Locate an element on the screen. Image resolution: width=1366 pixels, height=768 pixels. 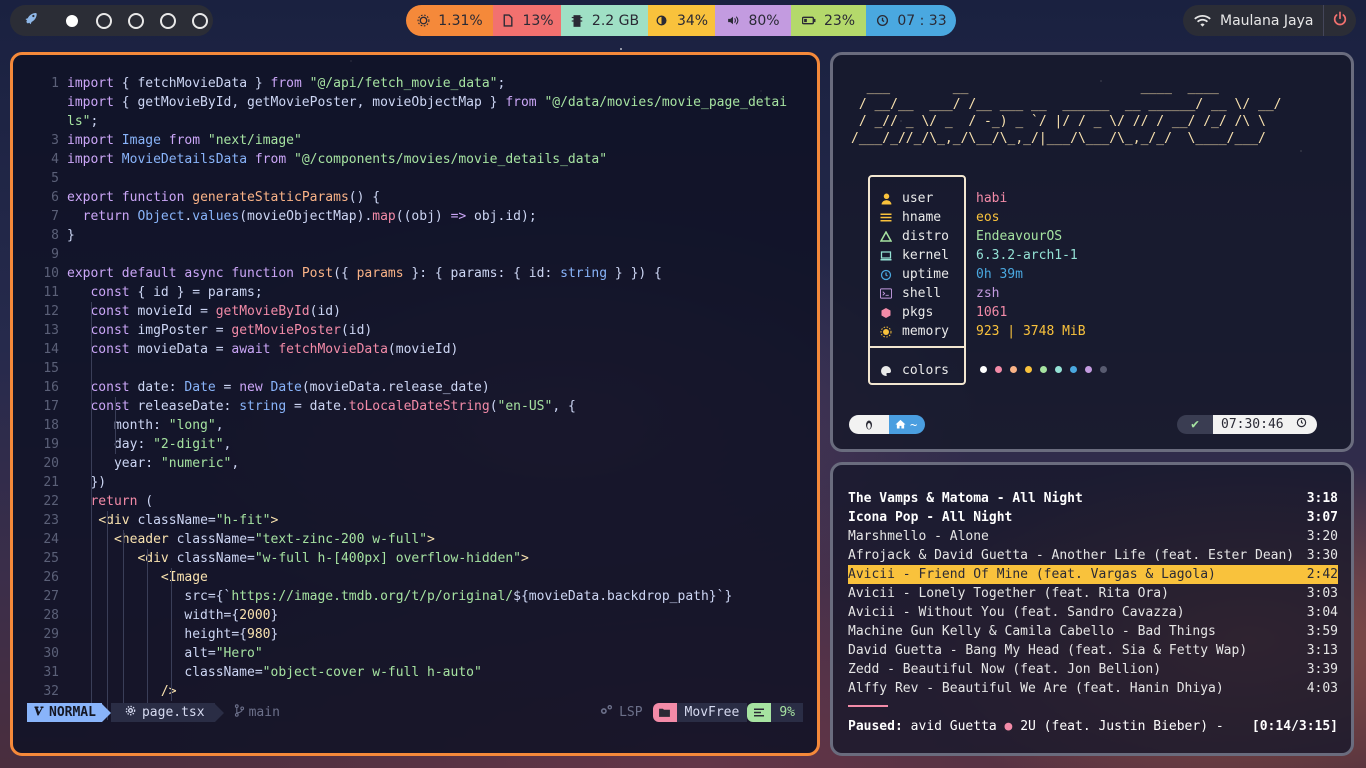
cpu-module: 1.31% is located at coordinates (449, 20).